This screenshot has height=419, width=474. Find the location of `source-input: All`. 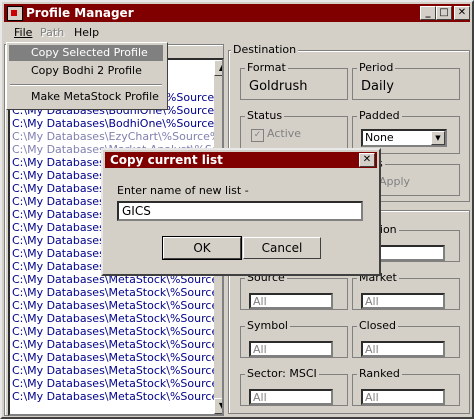

source-input: All is located at coordinates (291, 301).